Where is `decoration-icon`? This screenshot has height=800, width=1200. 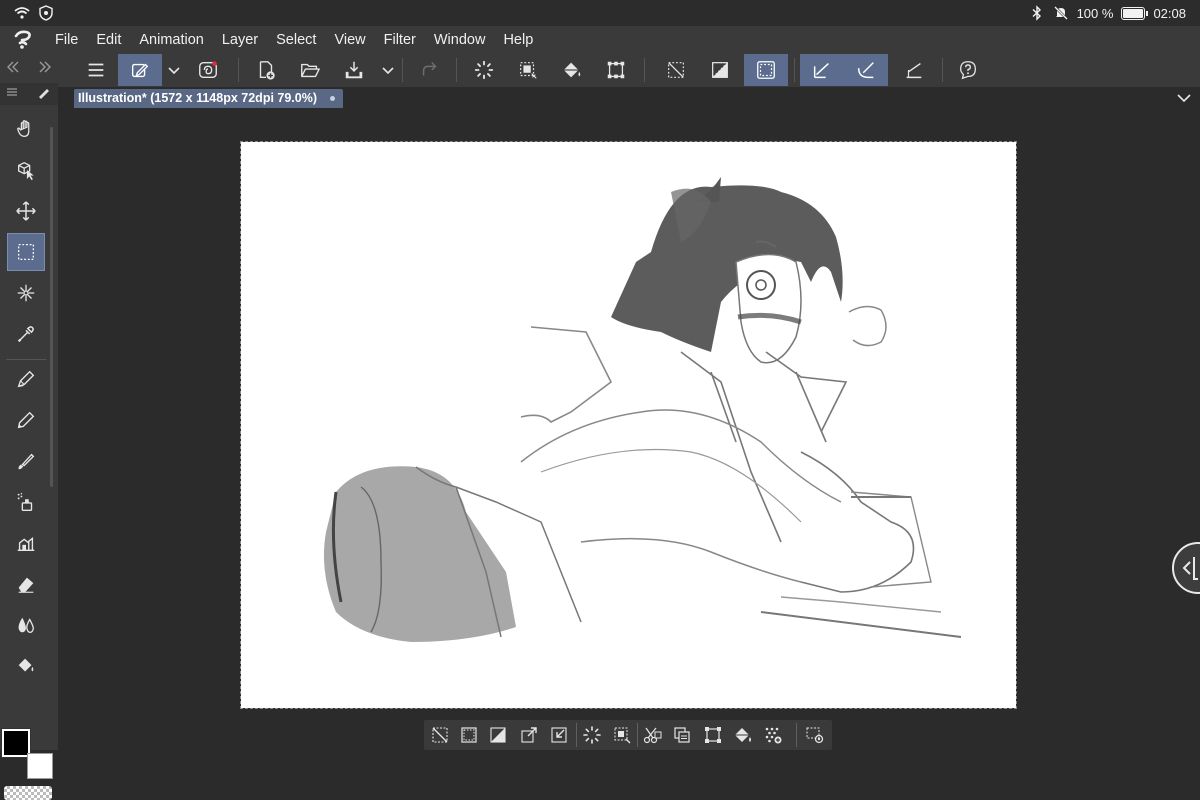
decoration-icon is located at coordinates (26, 543).